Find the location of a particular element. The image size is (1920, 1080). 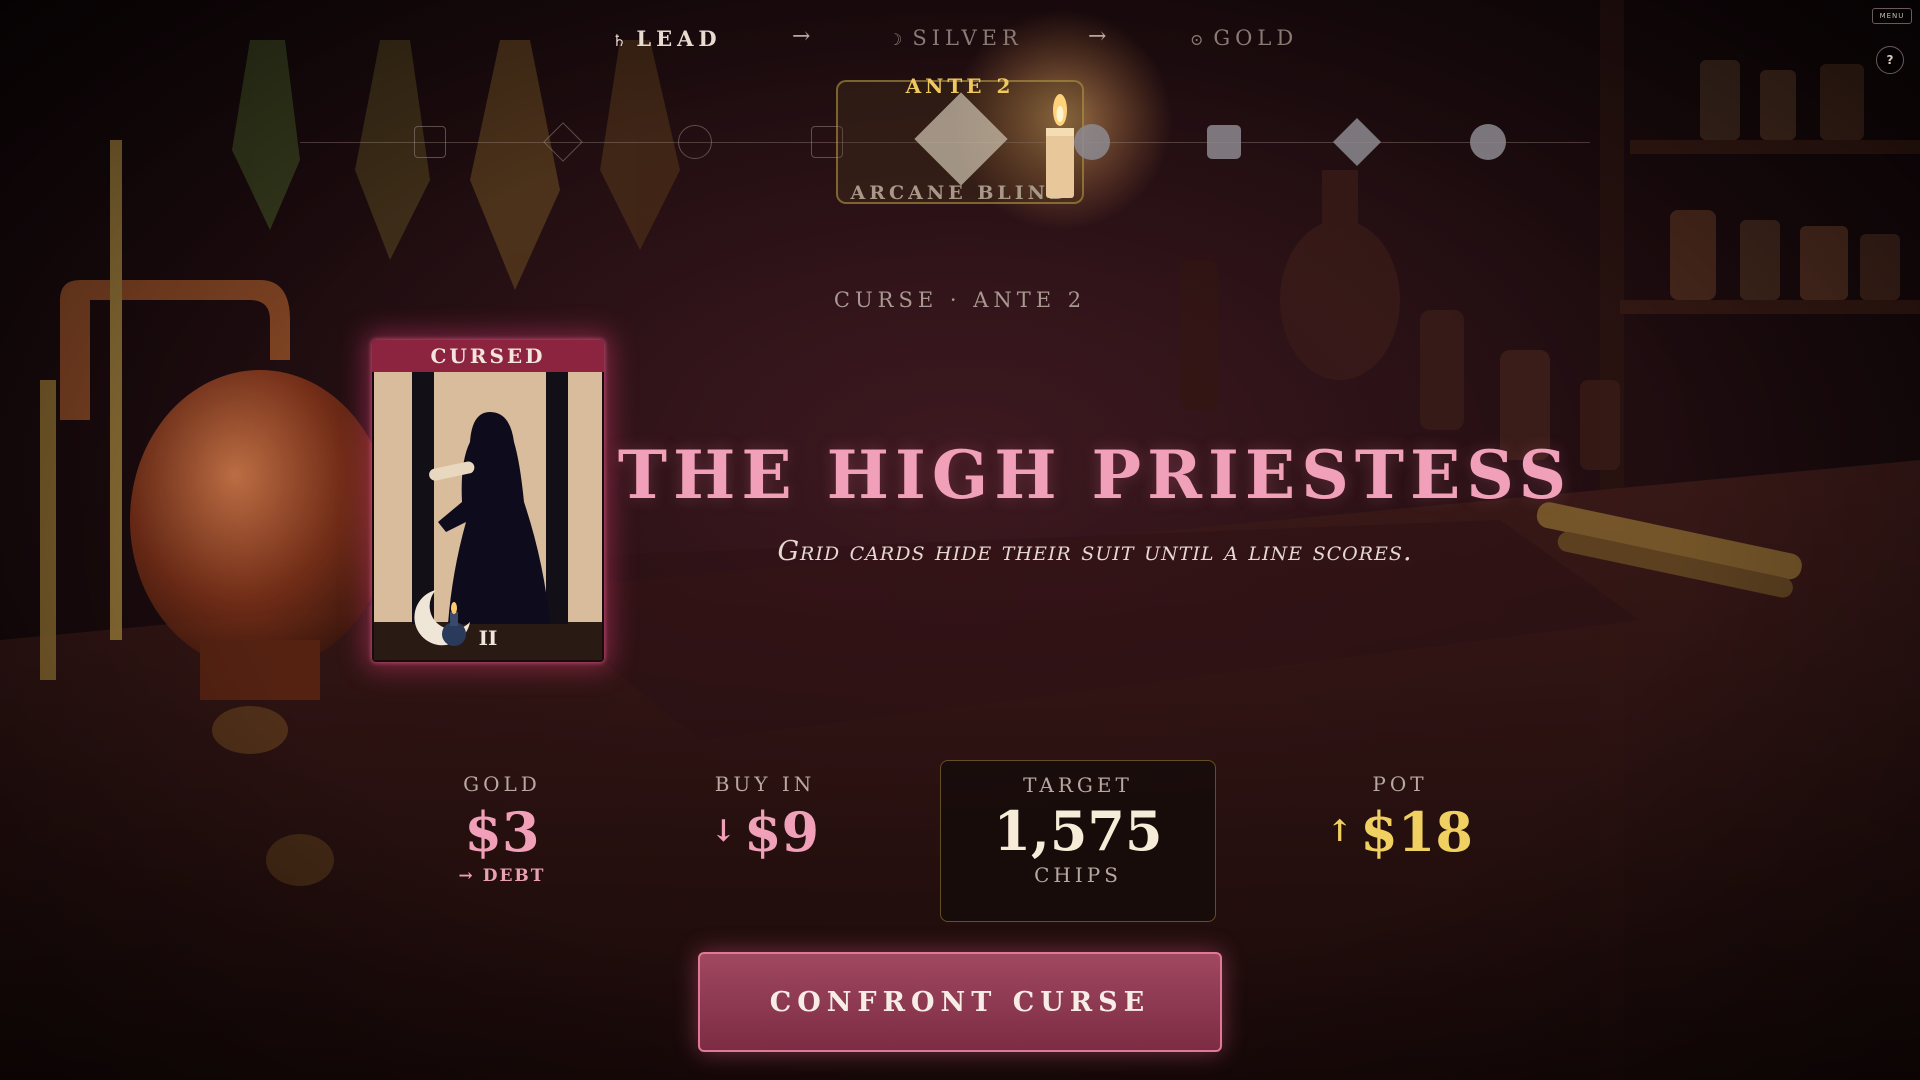

up-arrow-icon: ↑ is located at coordinates (1340, 831).